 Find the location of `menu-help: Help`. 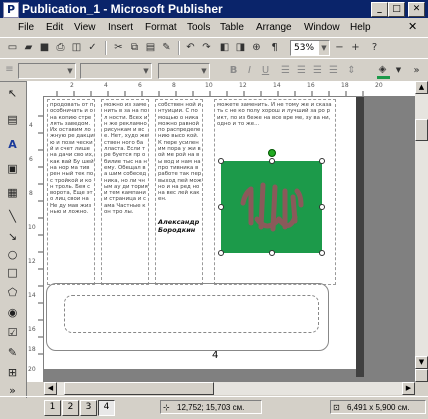

menu-help: Help is located at coordinates (360, 27).